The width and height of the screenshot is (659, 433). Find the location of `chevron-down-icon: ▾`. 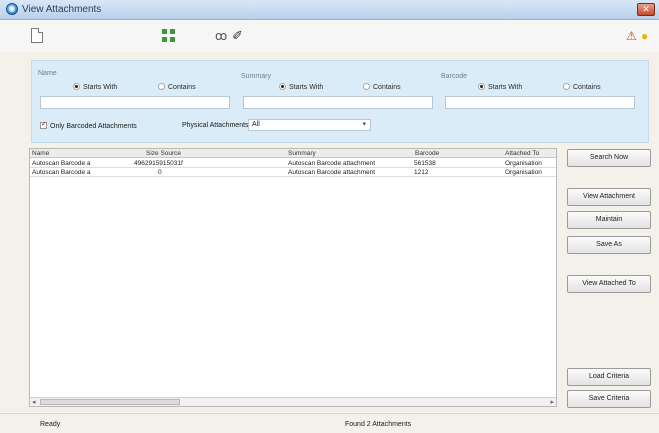

chevron-down-icon: ▾ is located at coordinates (364, 124).